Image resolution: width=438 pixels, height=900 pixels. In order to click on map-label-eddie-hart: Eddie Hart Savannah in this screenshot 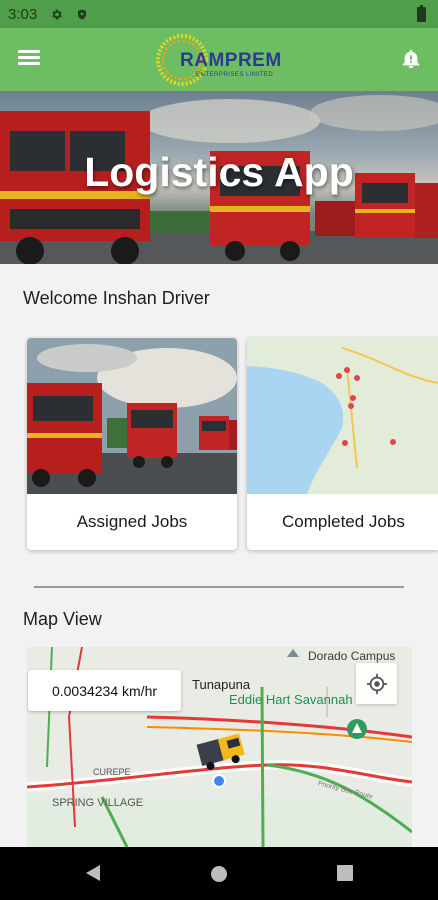, I will do `click(291, 699)`.